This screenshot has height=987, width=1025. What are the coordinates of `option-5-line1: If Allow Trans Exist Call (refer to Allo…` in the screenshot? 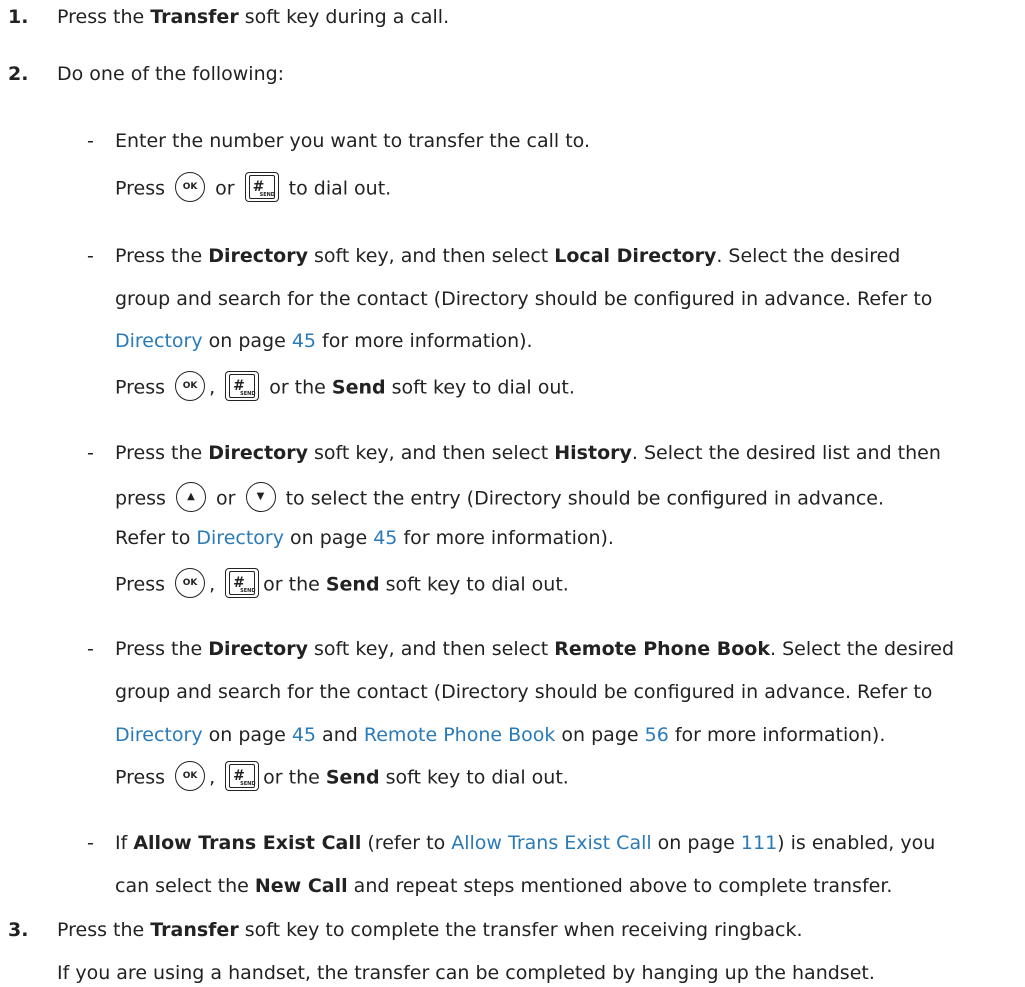 It's located at (525, 843).